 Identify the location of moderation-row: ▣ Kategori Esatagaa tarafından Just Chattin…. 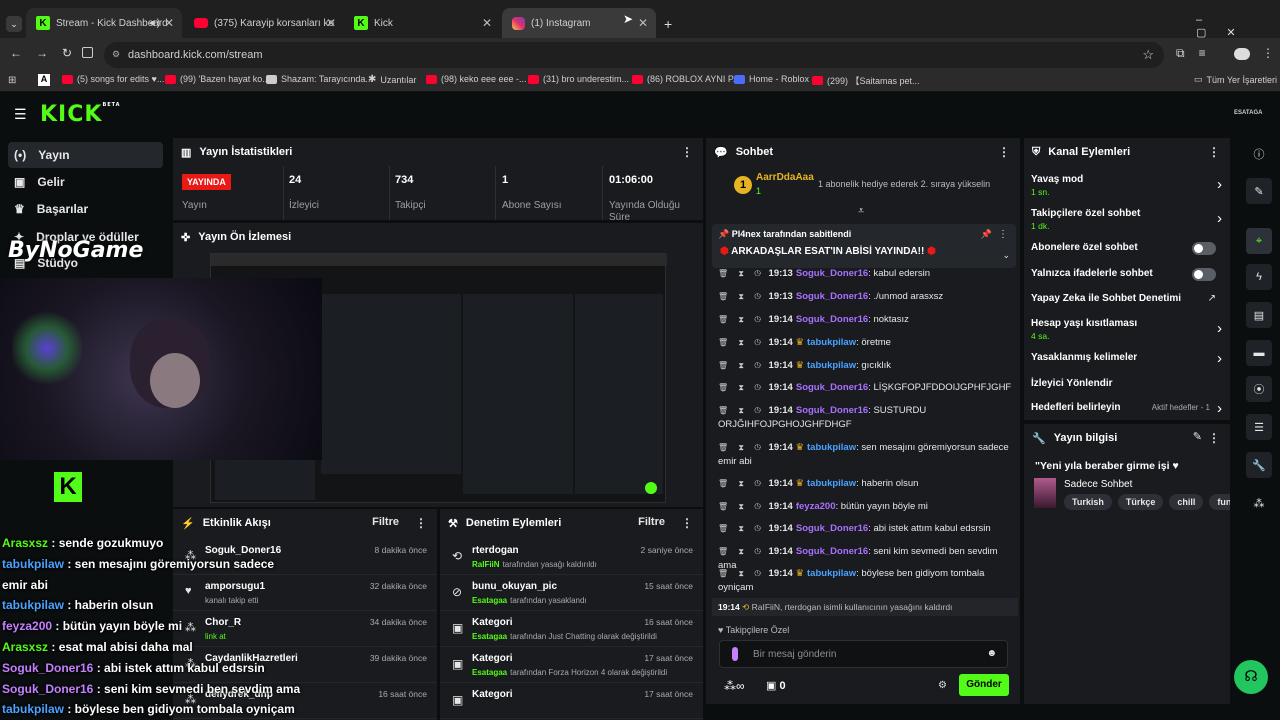
(571, 630).